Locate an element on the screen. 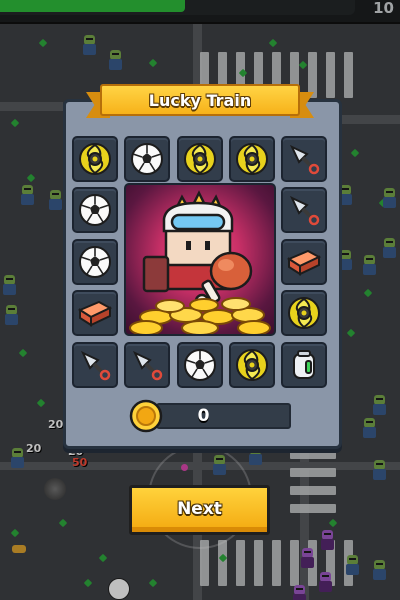  coin-counter: 0 is located at coordinates (209, 416).